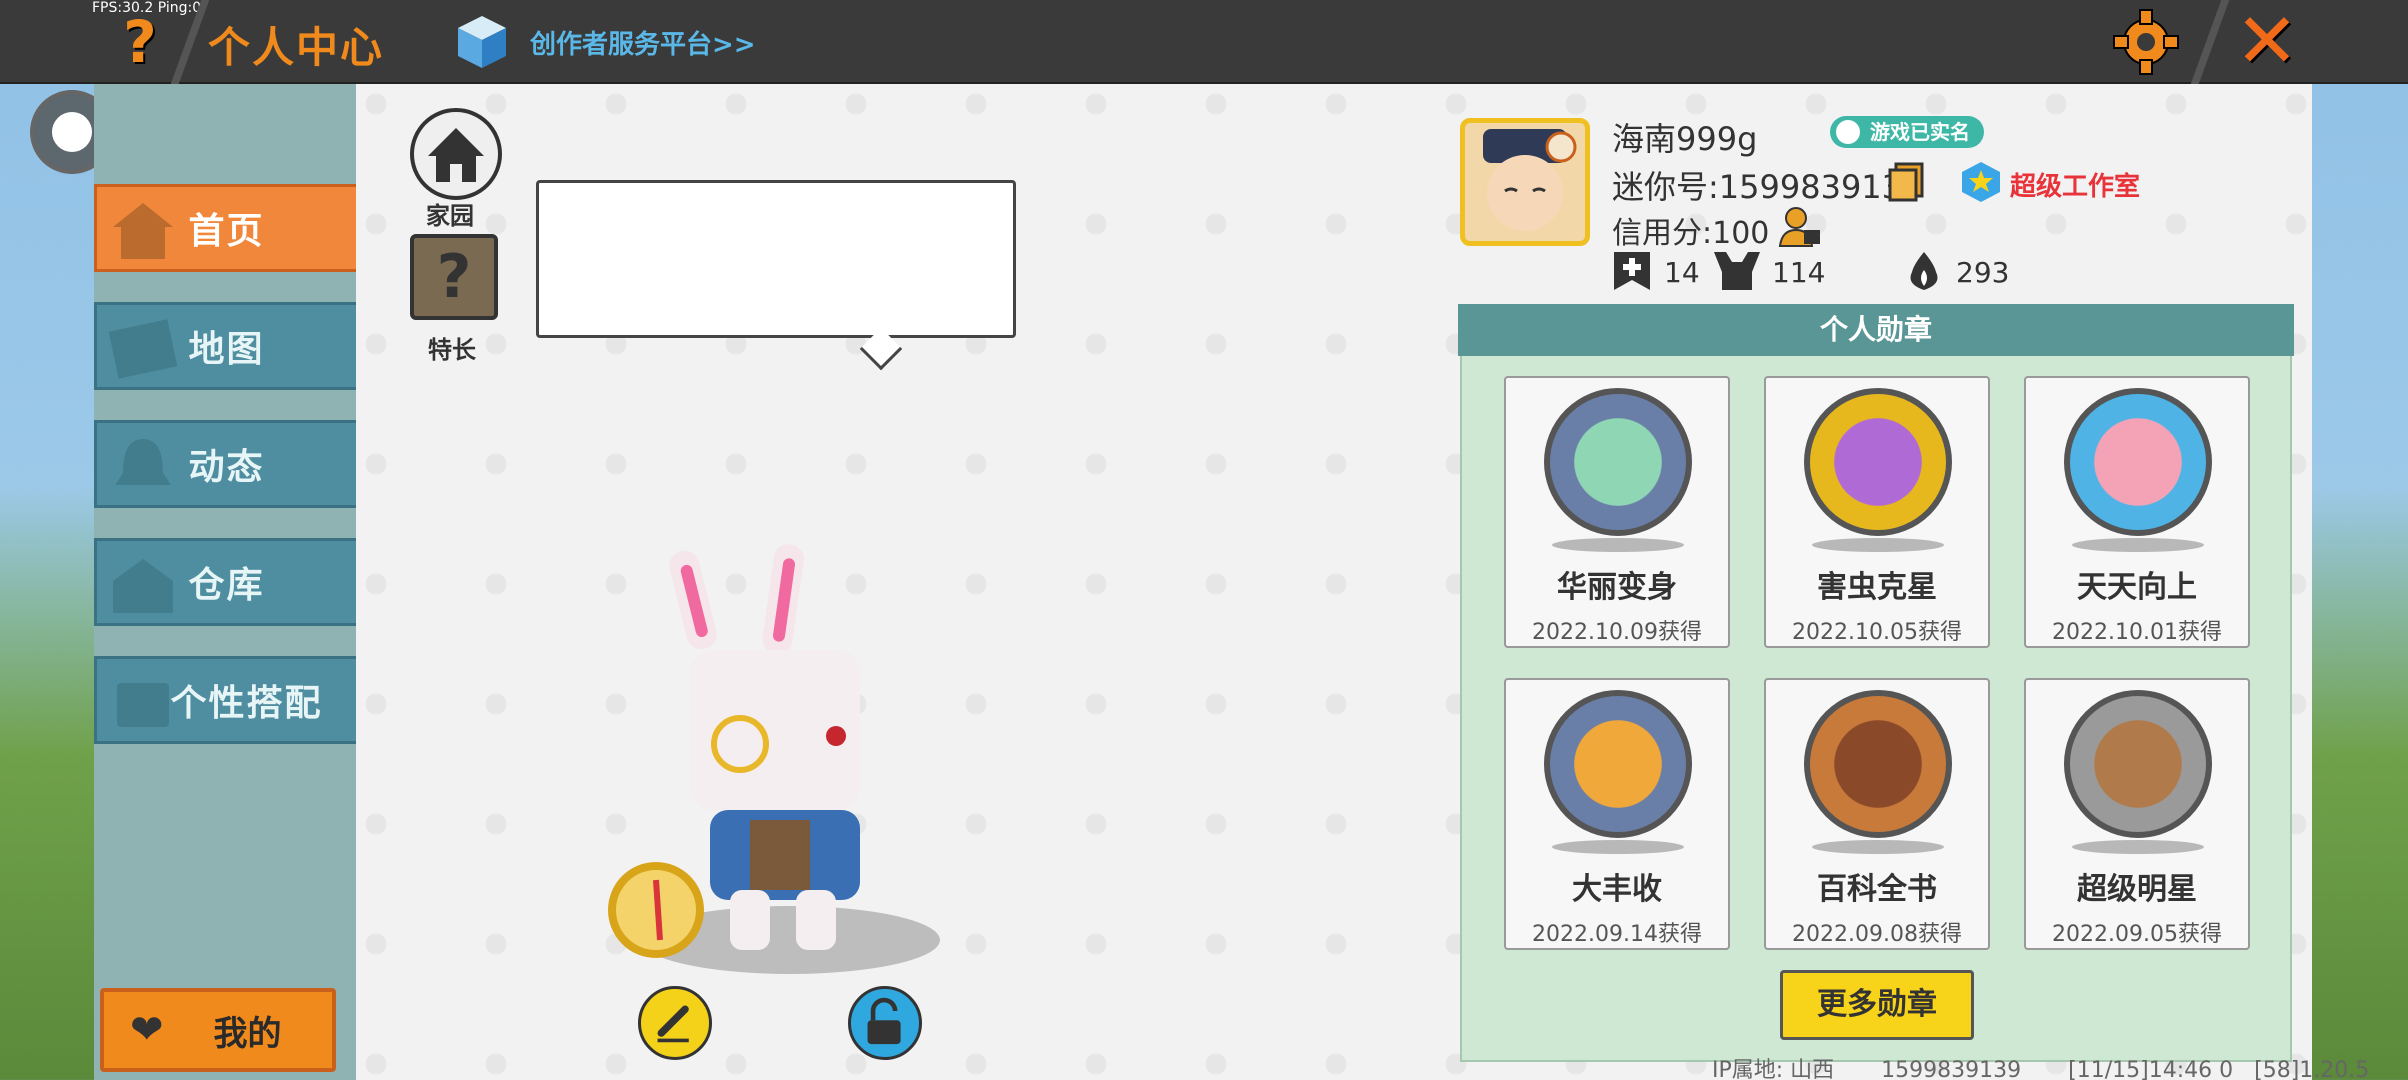  I want to click on sidebar-item-label: 地图, so click(226, 349).